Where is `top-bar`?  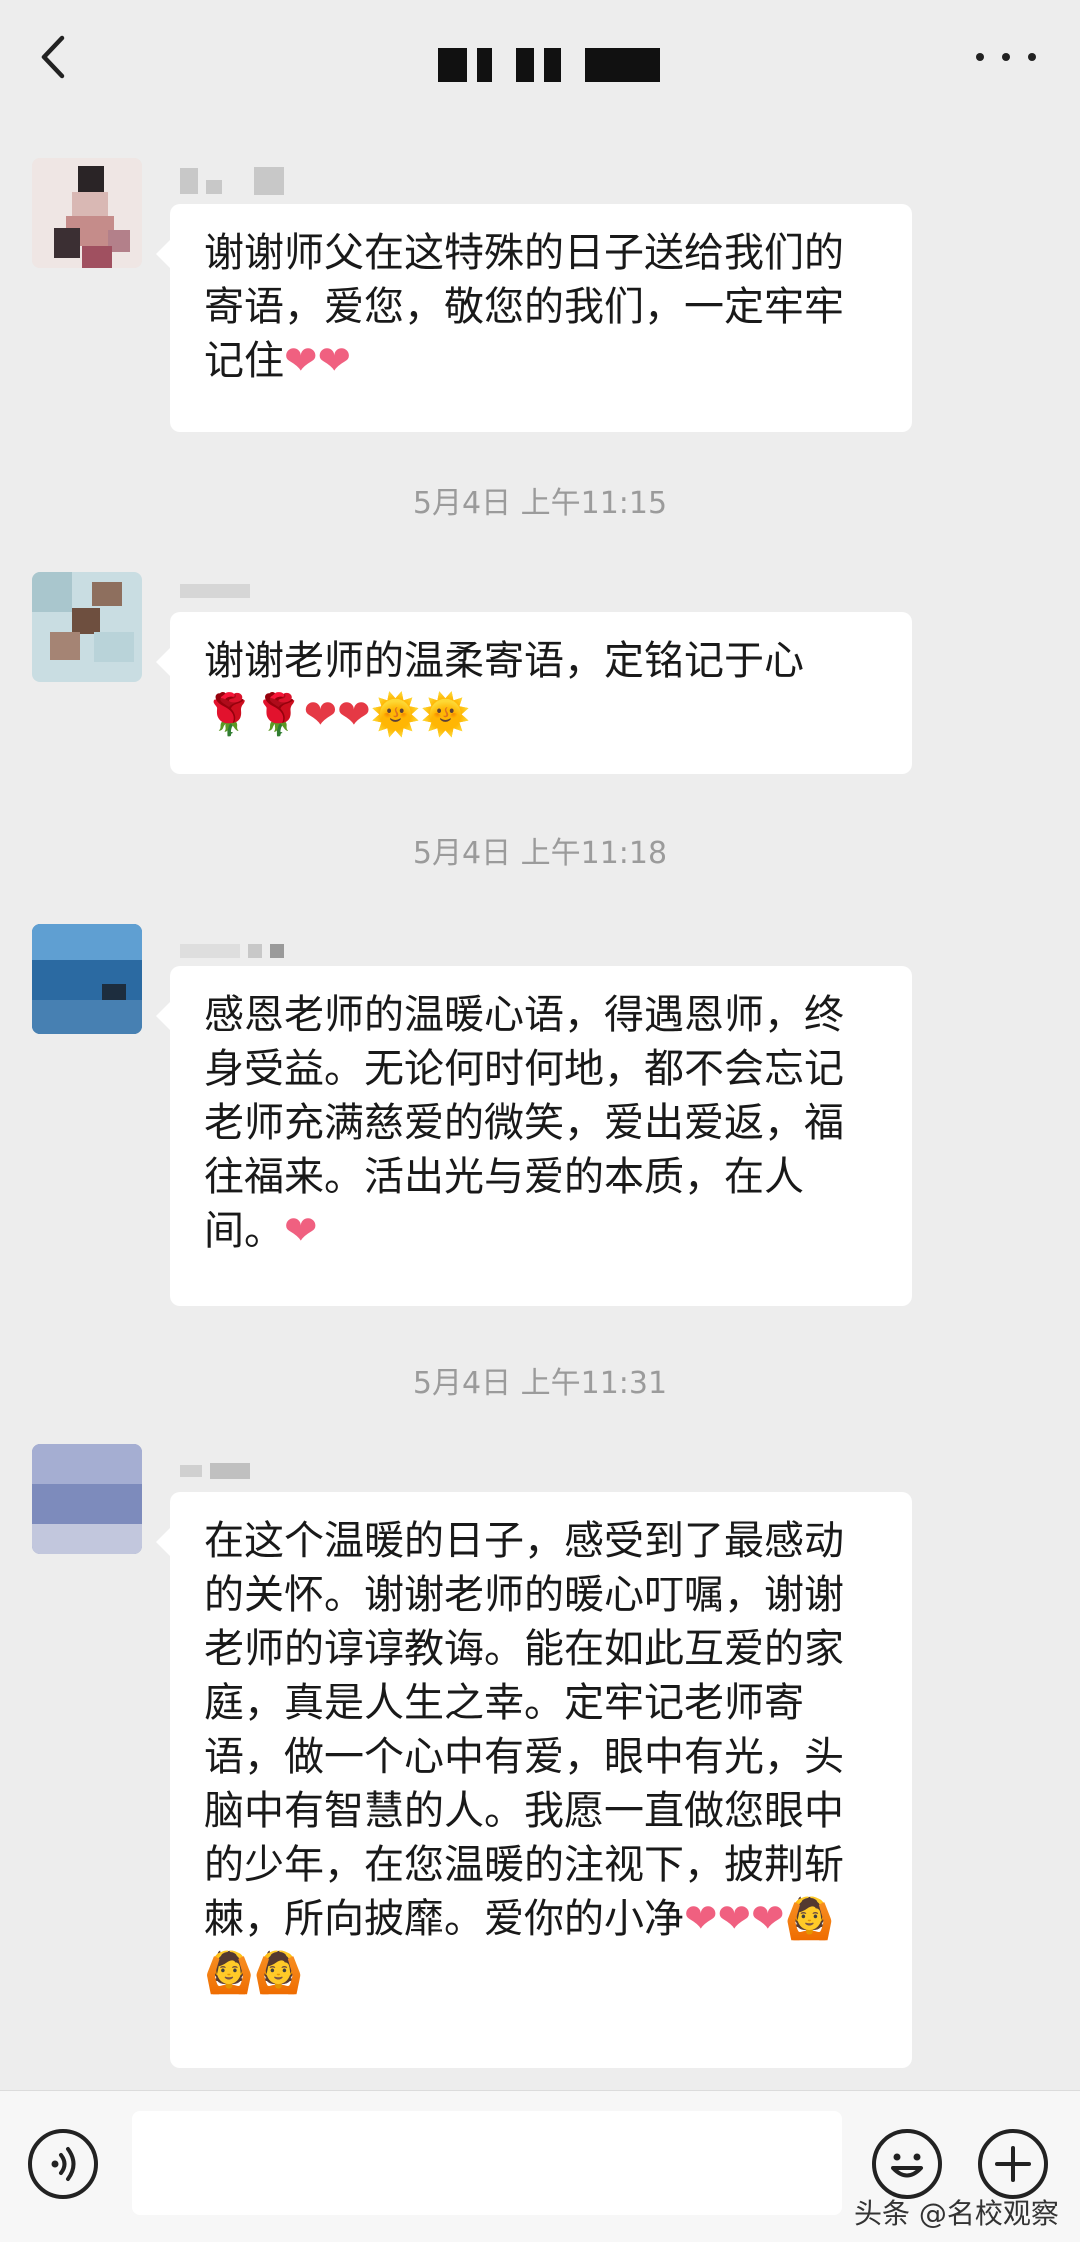 top-bar is located at coordinates (540, 60).